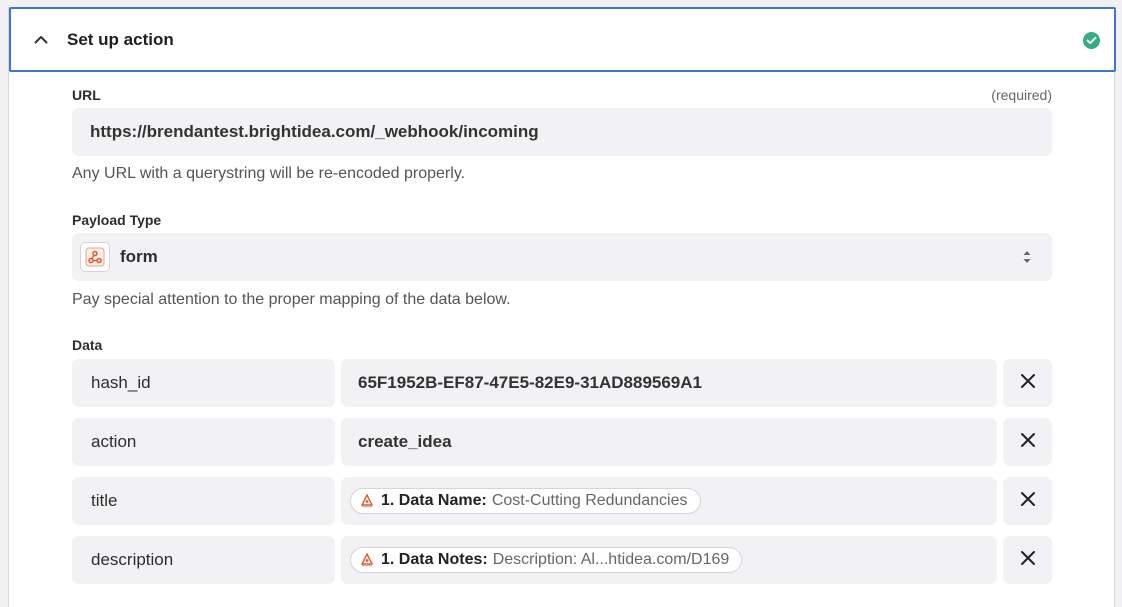  What do you see at coordinates (120, 39) in the screenshot?
I see `section-title: Set up action` at bounding box center [120, 39].